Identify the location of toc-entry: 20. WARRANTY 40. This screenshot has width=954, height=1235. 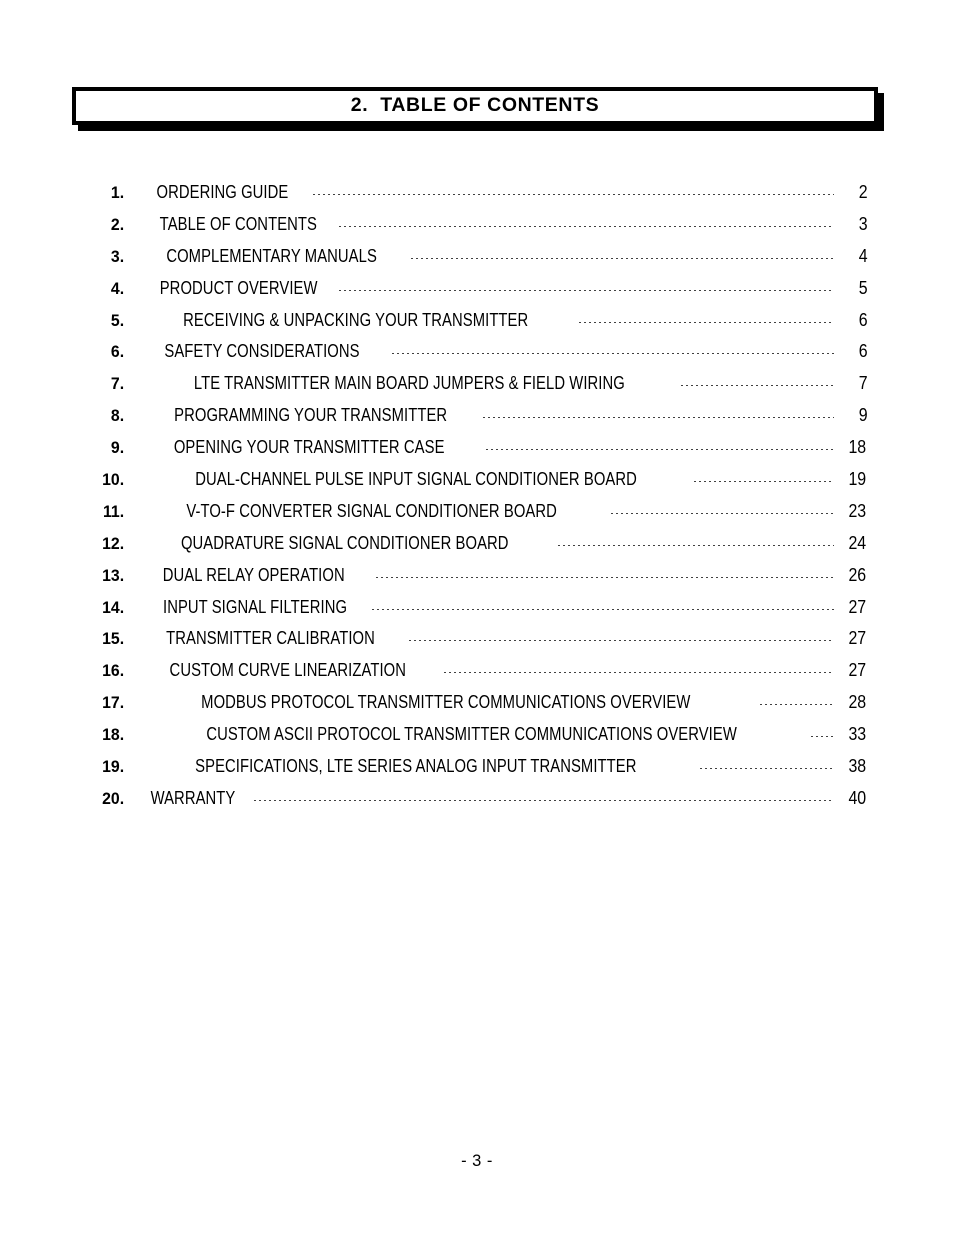
(470, 798).